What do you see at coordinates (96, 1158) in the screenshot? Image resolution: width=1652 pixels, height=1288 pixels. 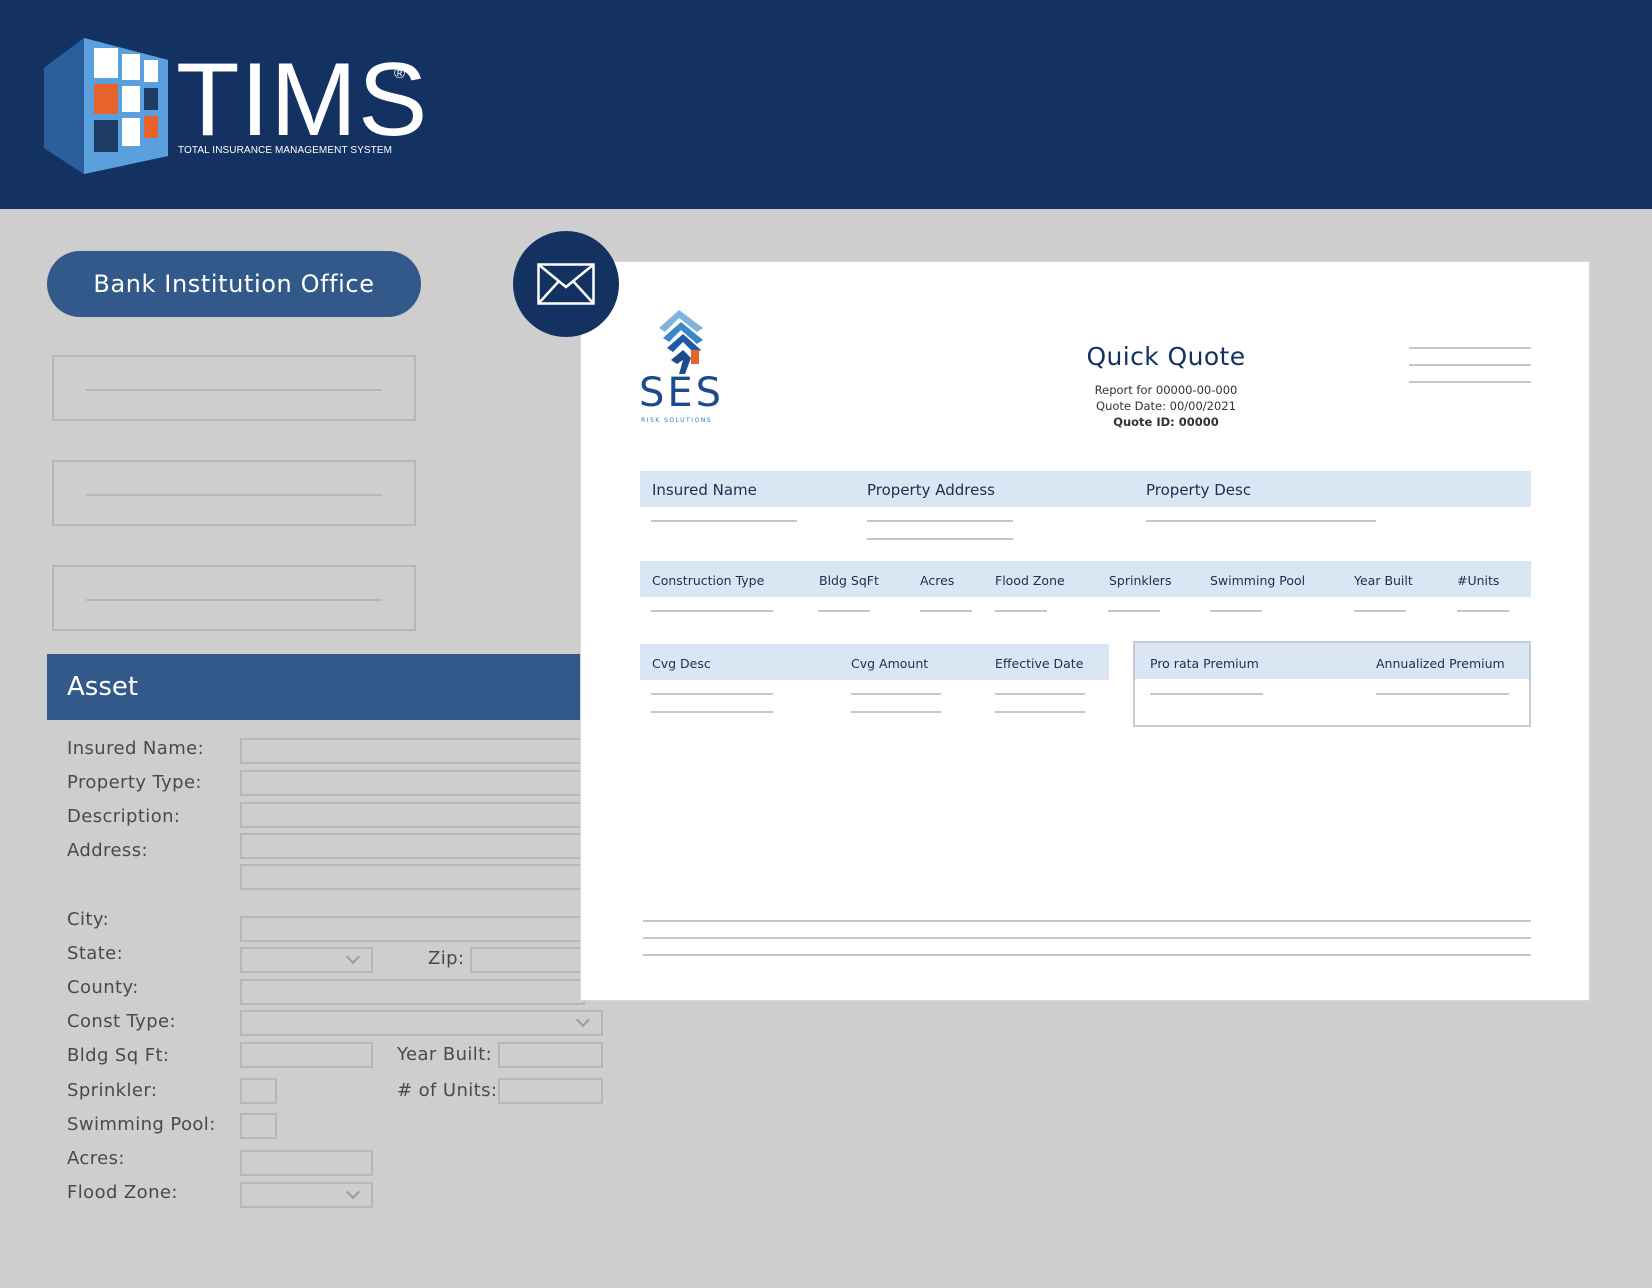 I see `acres-label: Acres:` at bounding box center [96, 1158].